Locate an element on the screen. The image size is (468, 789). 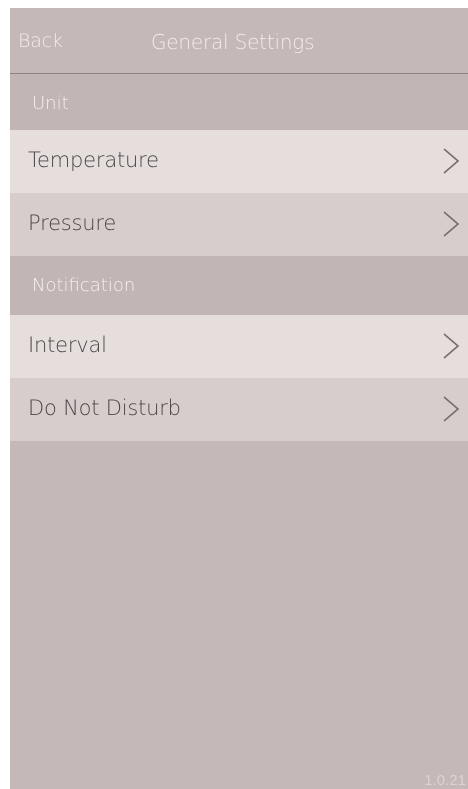
page-title: General Settings is located at coordinates (233, 42).